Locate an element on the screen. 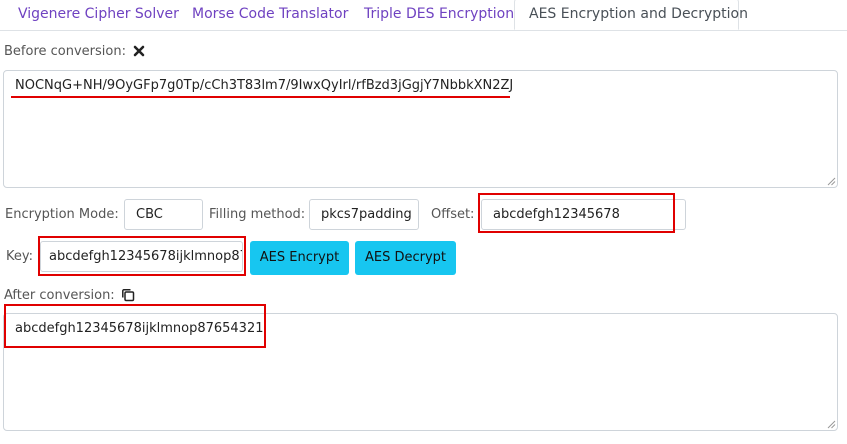 Image resolution: width=847 pixels, height=444 pixels. offset-label: Offset: is located at coordinates (453, 214).